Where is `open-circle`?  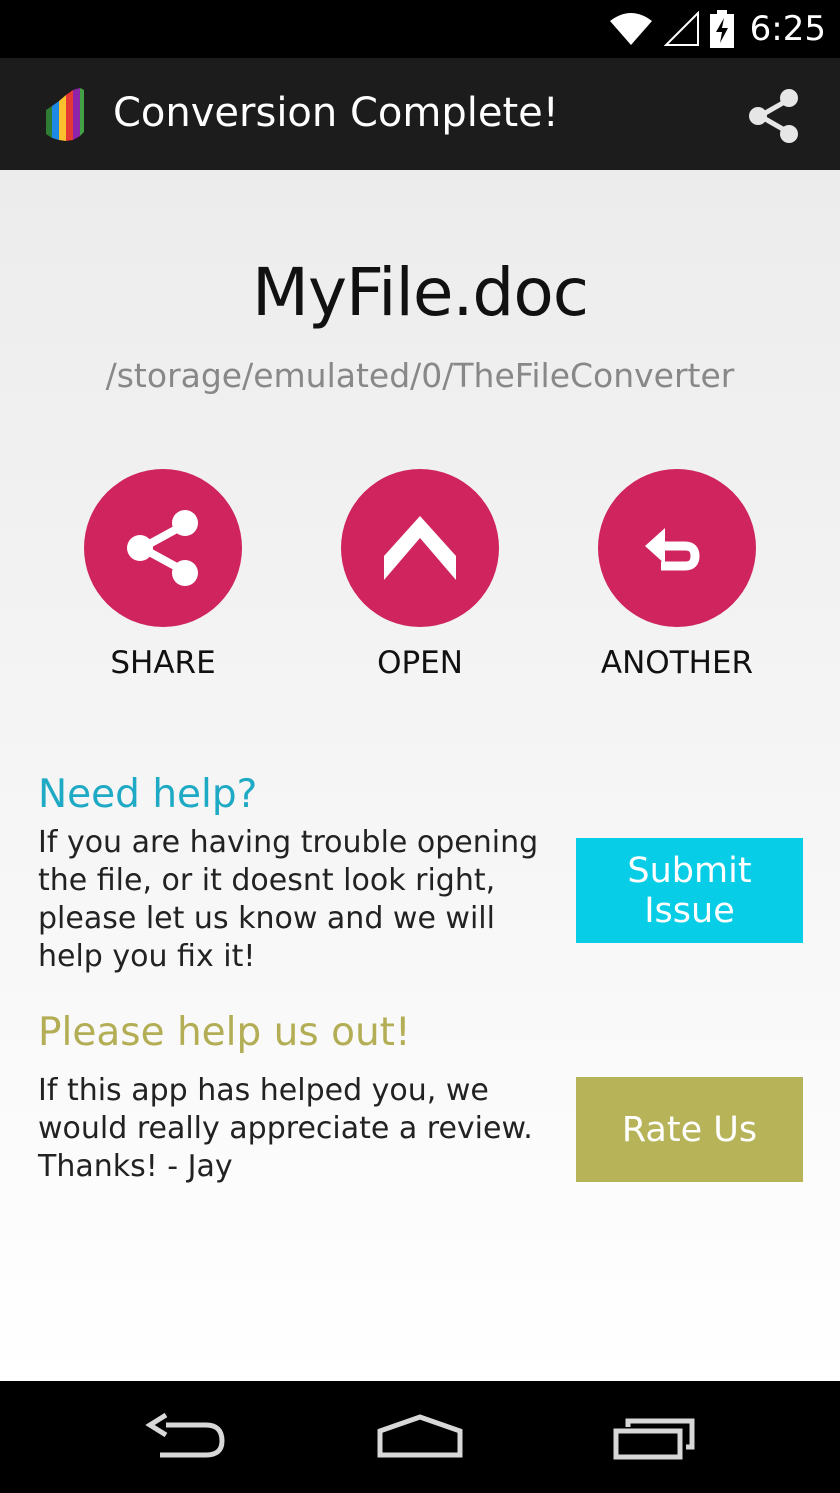 open-circle is located at coordinates (420, 548).